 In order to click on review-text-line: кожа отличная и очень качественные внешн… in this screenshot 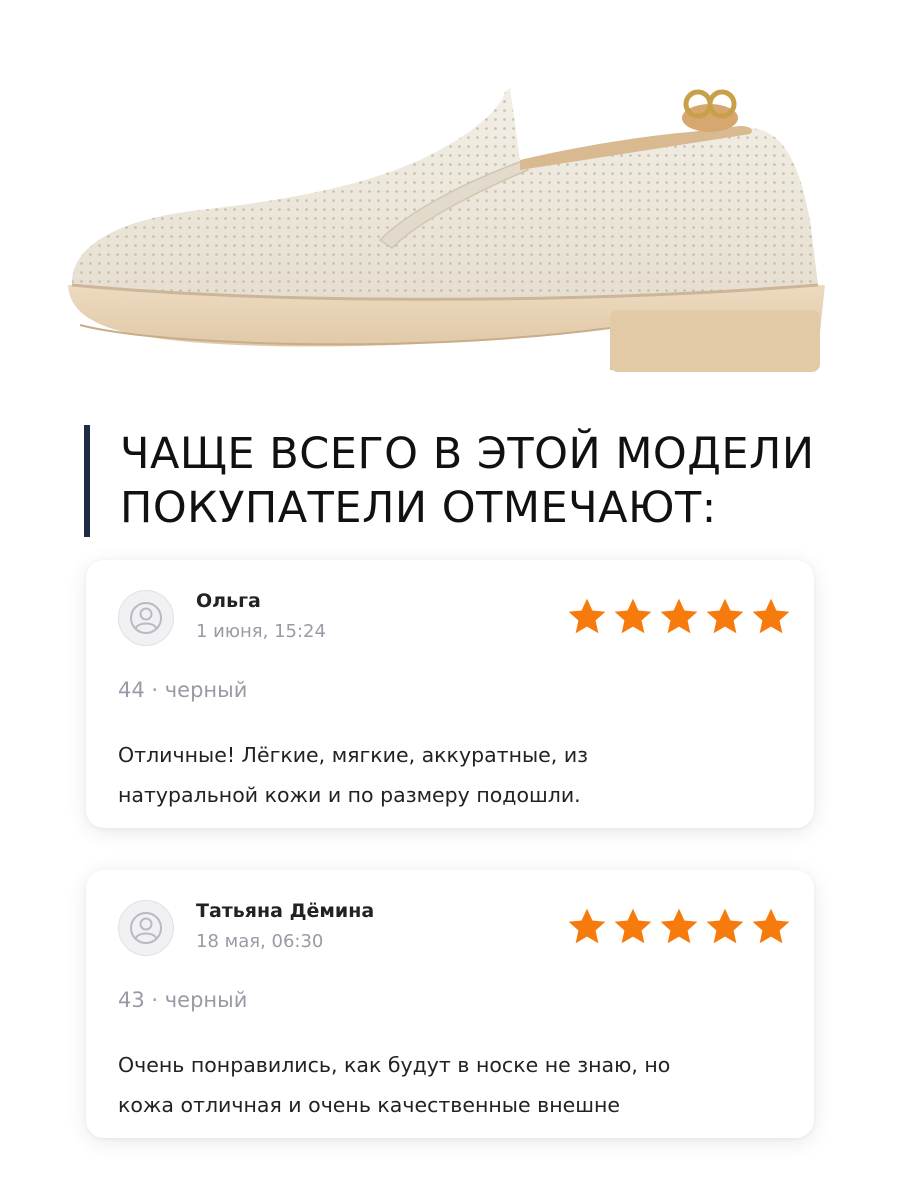, I will do `click(369, 1105)`.